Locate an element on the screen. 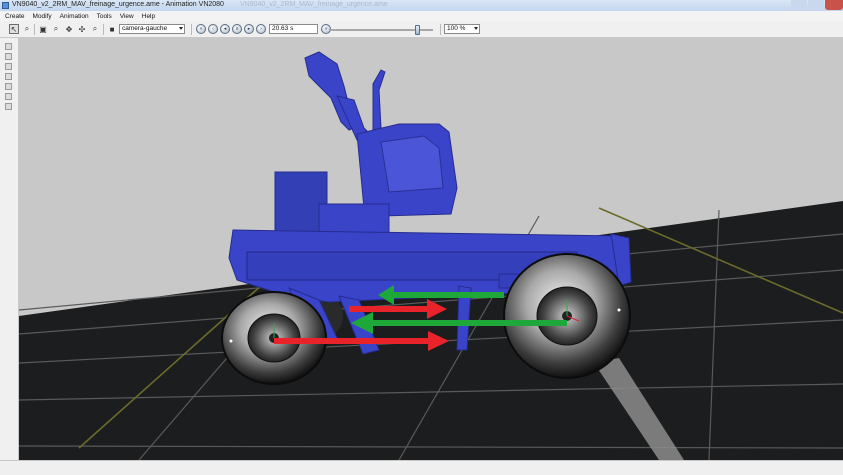 The image size is (843, 475). view-front-icon is located at coordinates (8, 46).